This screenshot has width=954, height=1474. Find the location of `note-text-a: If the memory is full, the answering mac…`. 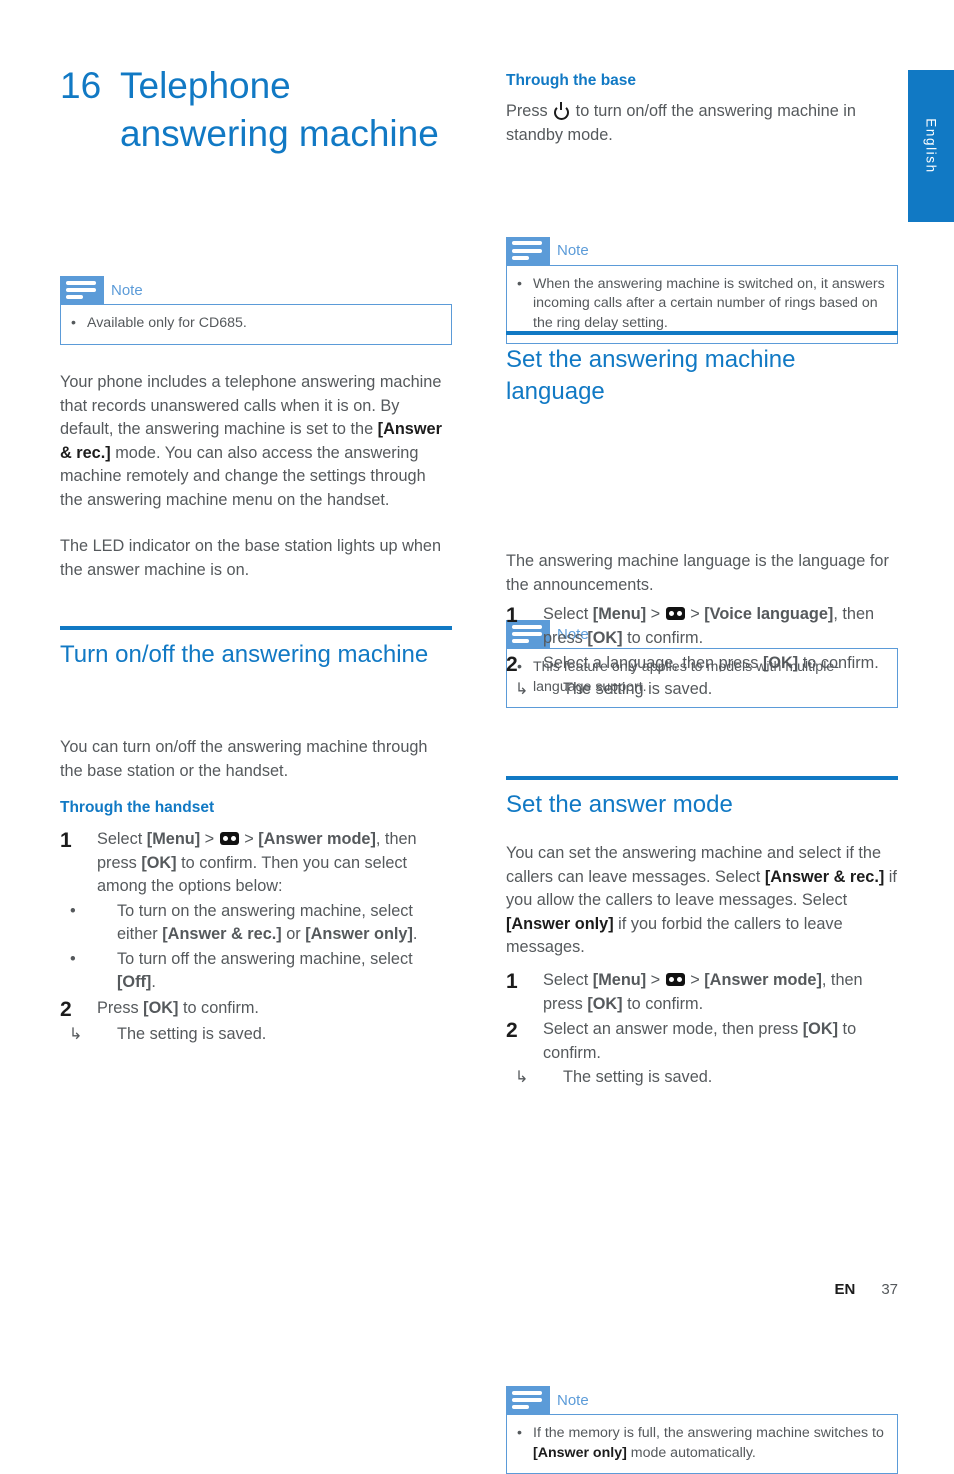

note-text-a: If the memory is full, the answering mac… is located at coordinates (708, 1433).